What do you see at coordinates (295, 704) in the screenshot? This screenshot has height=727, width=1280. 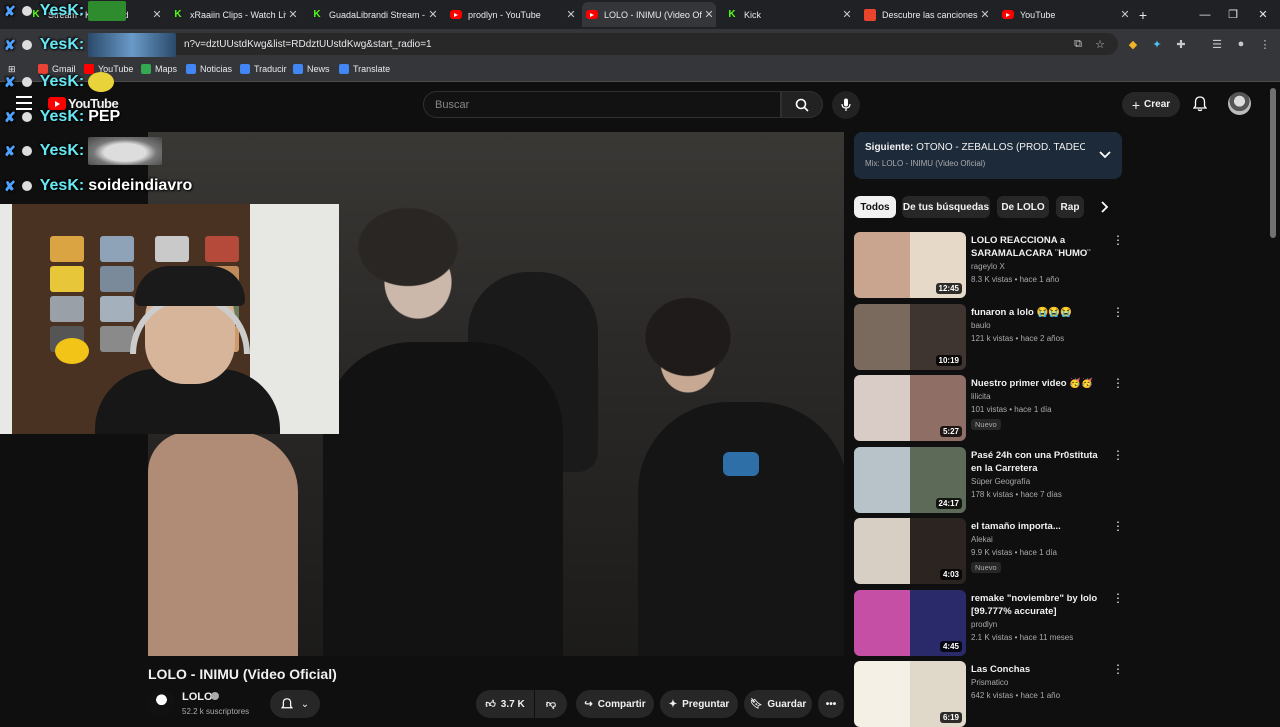 I see `subscription-bell-button: ⌄` at bounding box center [295, 704].